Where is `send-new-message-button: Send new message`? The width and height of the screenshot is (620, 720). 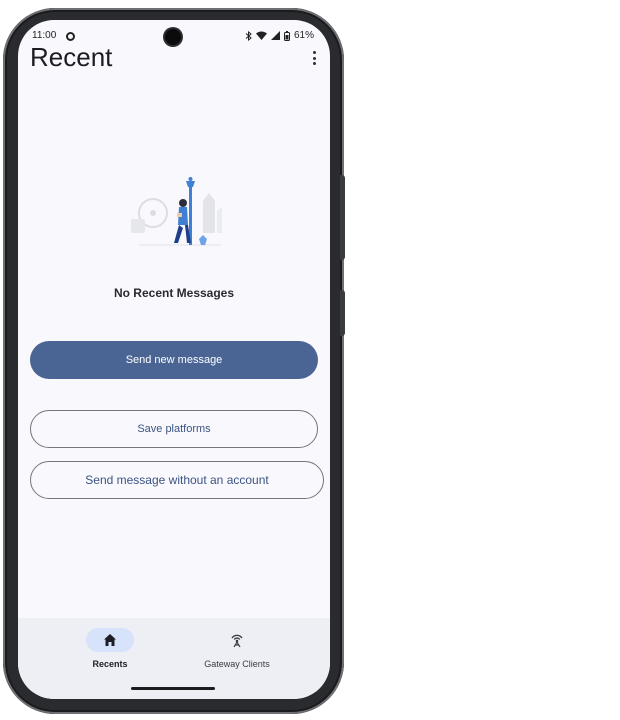 send-new-message-button: Send new message is located at coordinates (174, 360).